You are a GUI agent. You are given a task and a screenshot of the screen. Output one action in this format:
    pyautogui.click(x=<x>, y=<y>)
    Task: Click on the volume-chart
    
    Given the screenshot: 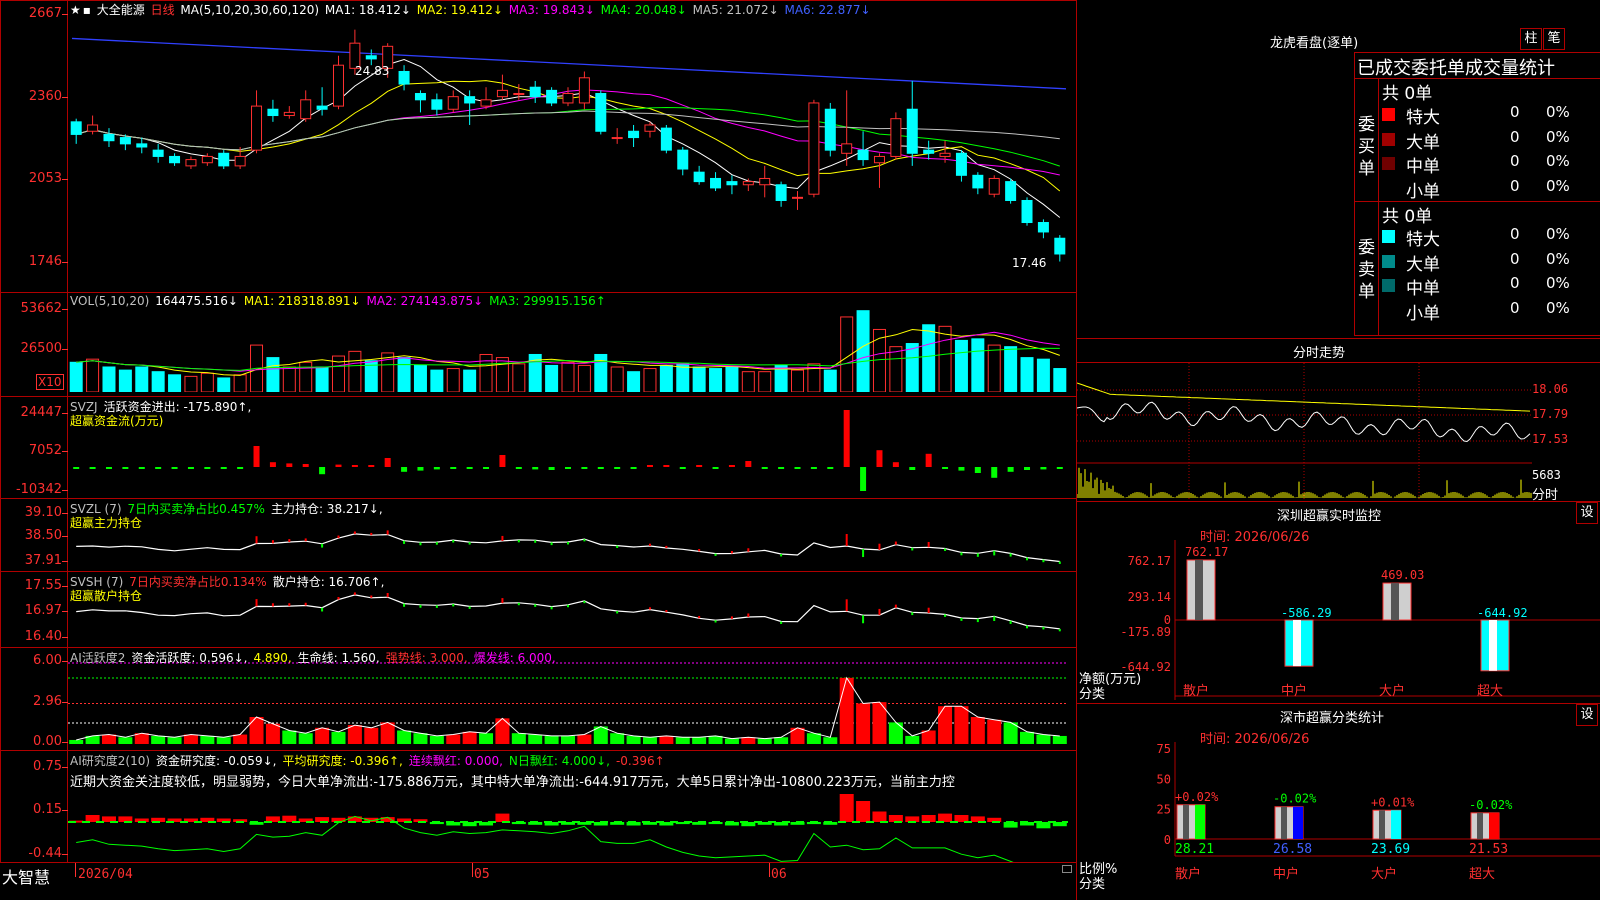 What is the action you would take?
    pyautogui.click(x=572, y=349)
    